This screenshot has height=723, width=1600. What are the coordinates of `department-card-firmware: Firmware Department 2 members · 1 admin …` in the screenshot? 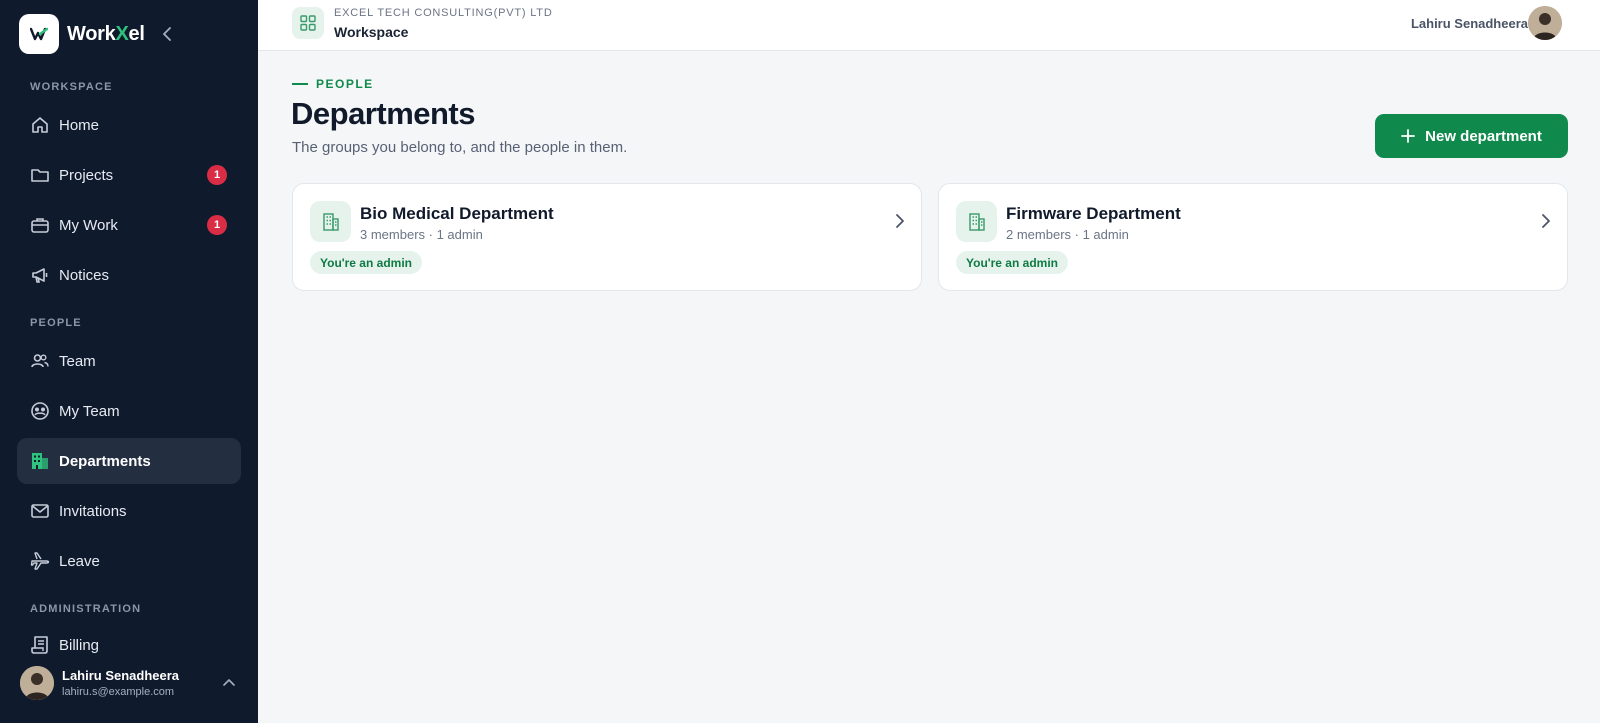 It's located at (1253, 237).